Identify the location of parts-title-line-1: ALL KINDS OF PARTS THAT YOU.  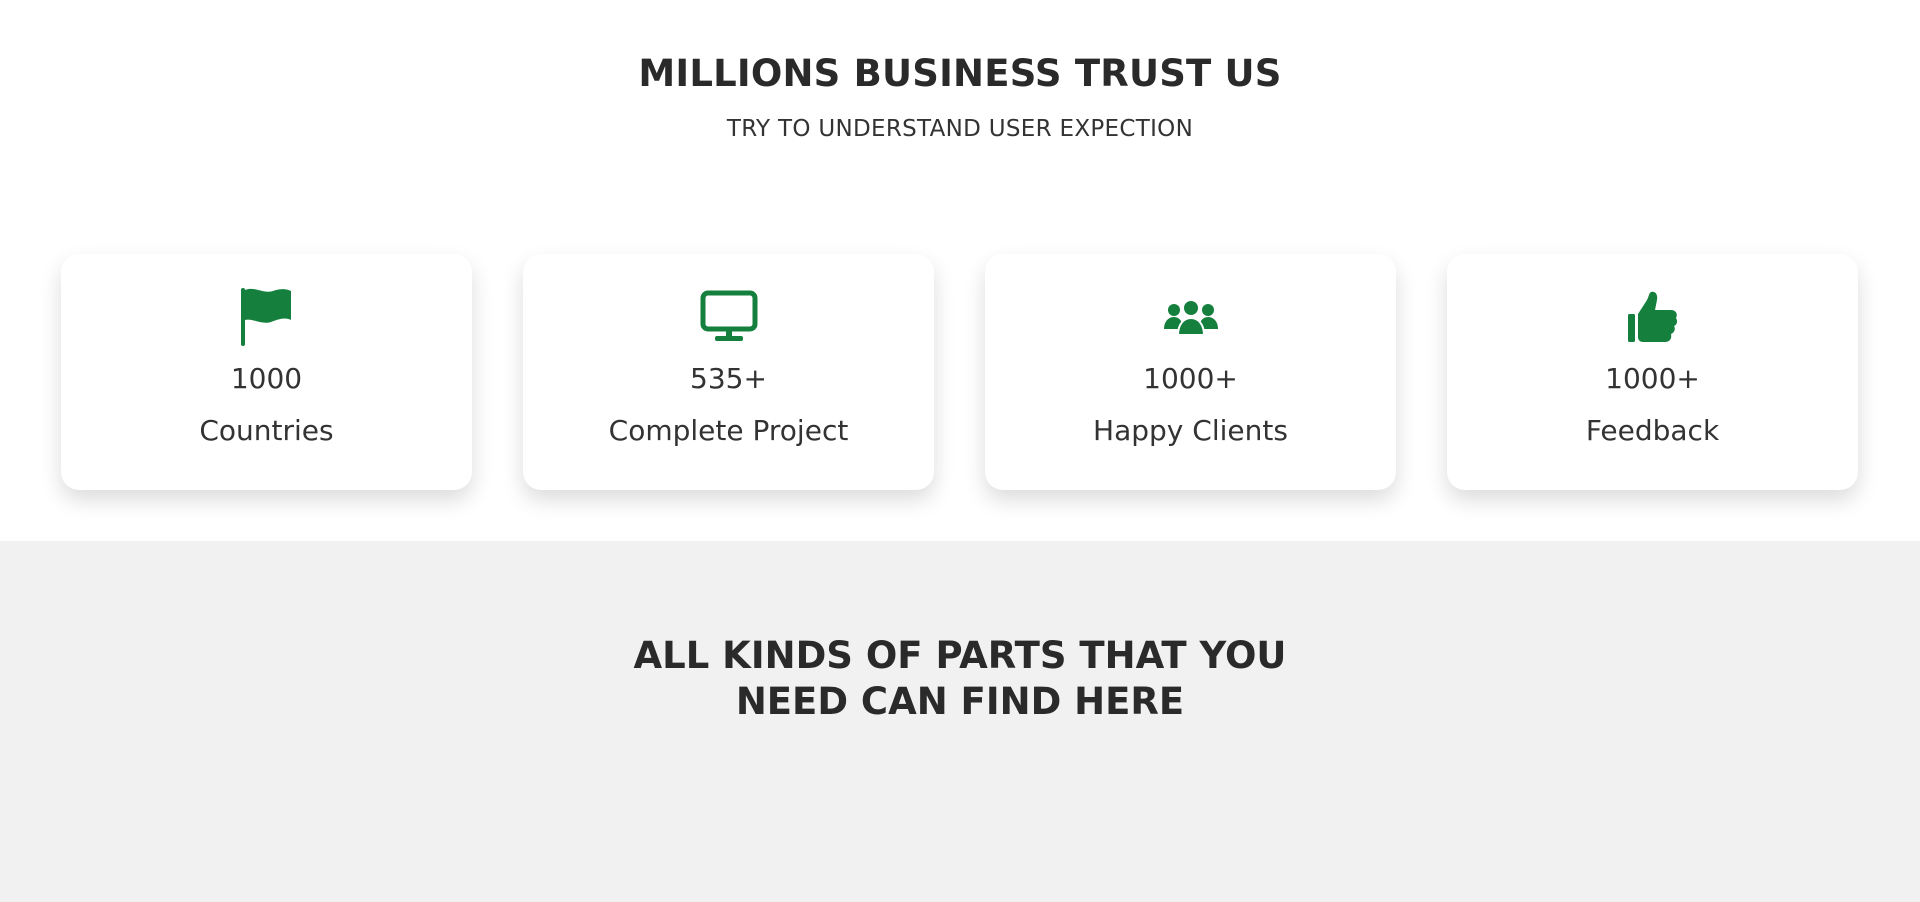
(960, 655).